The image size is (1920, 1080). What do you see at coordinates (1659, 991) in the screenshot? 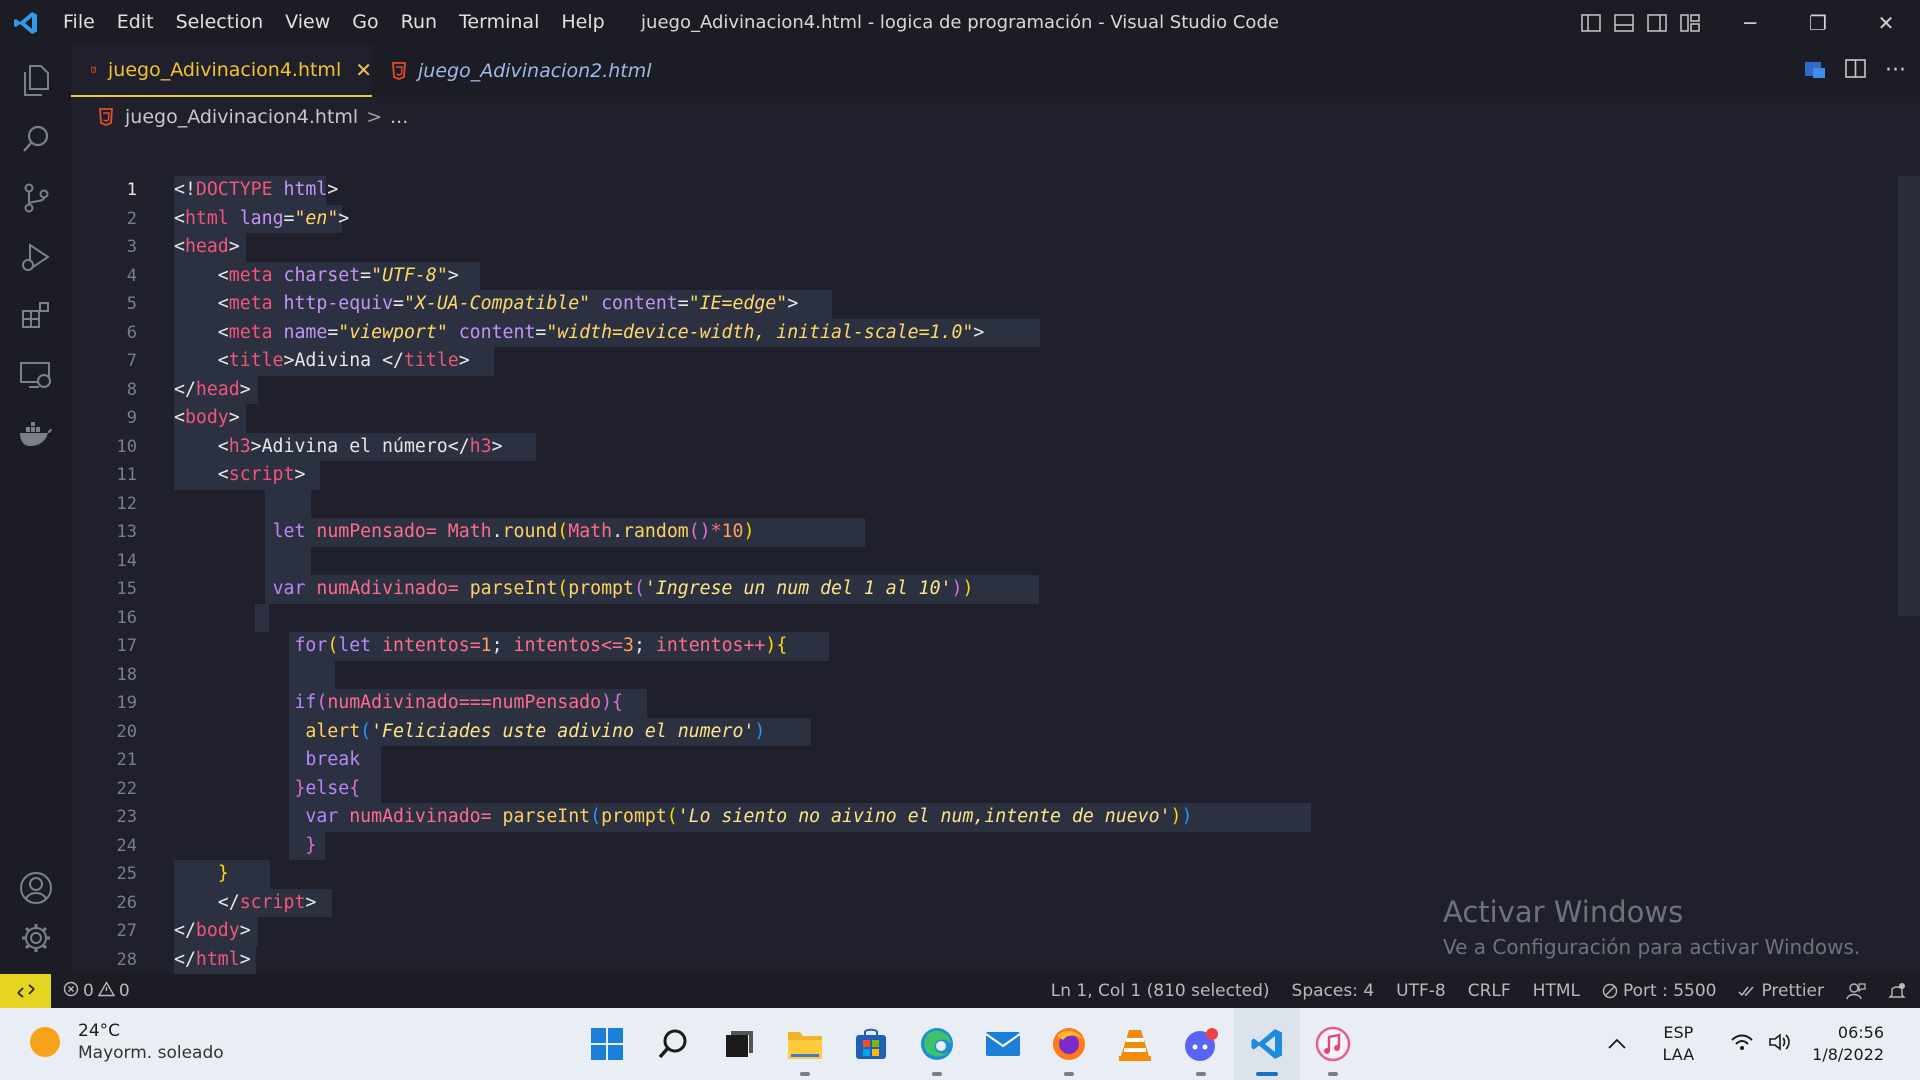
I see `live-server-port: Port : 5500` at bounding box center [1659, 991].